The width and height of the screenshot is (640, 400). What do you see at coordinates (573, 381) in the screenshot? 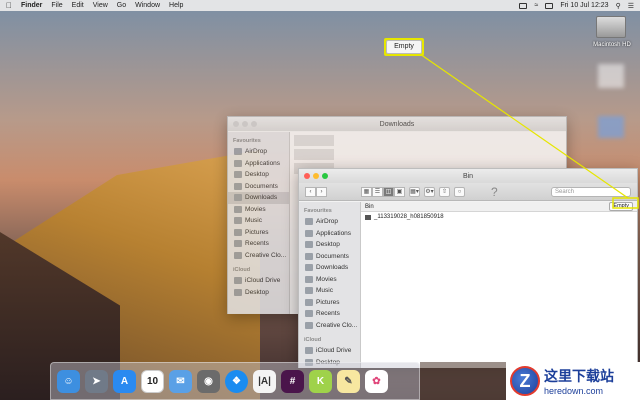
I see `watermark: Z 这里下载站 heredown.com` at bounding box center [573, 381].